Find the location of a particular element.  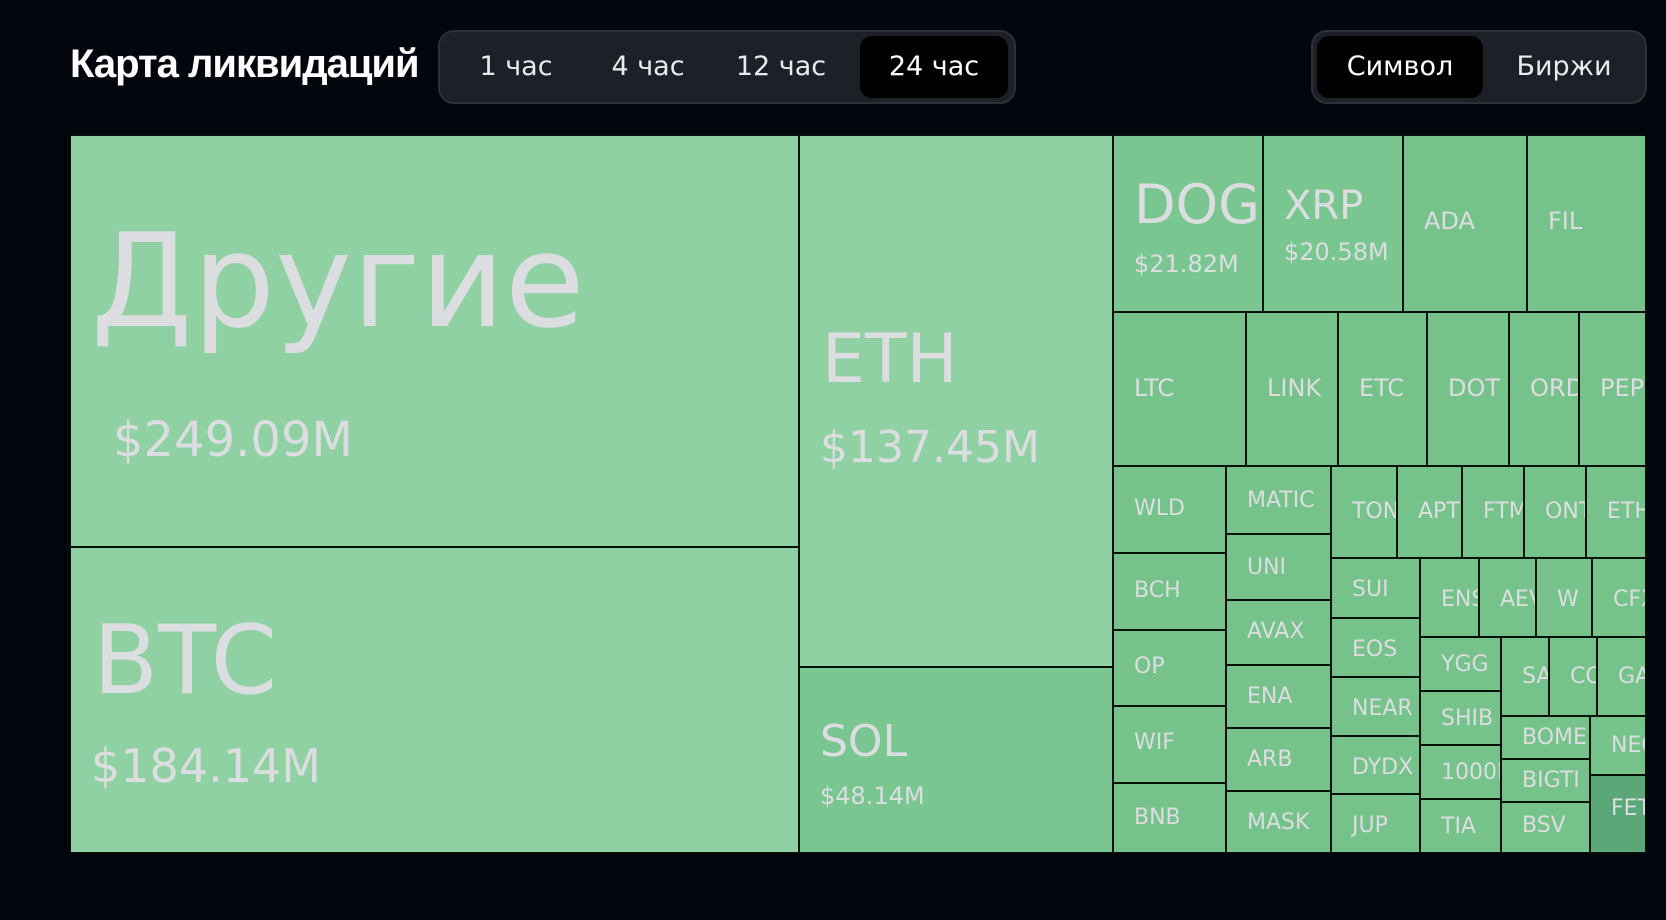

treemap-tile-dot-11: DOT is located at coordinates (1468, 389).